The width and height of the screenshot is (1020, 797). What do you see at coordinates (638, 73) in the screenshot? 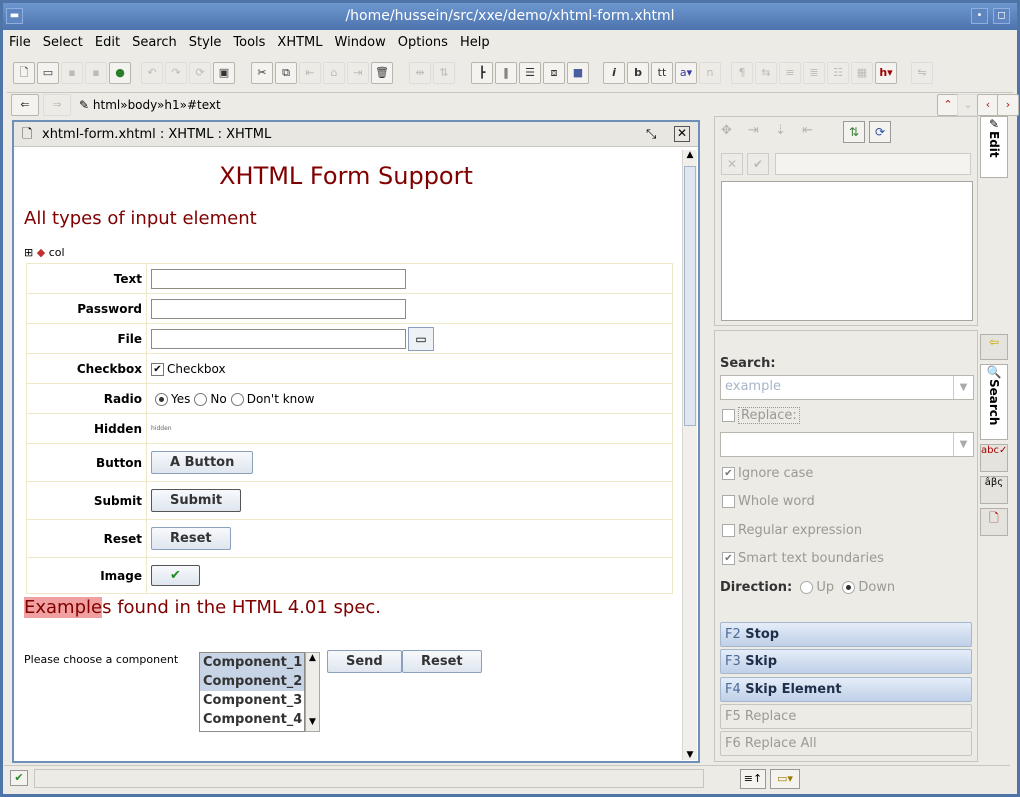
I see `bold-button: b` at bounding box center [638, 73].